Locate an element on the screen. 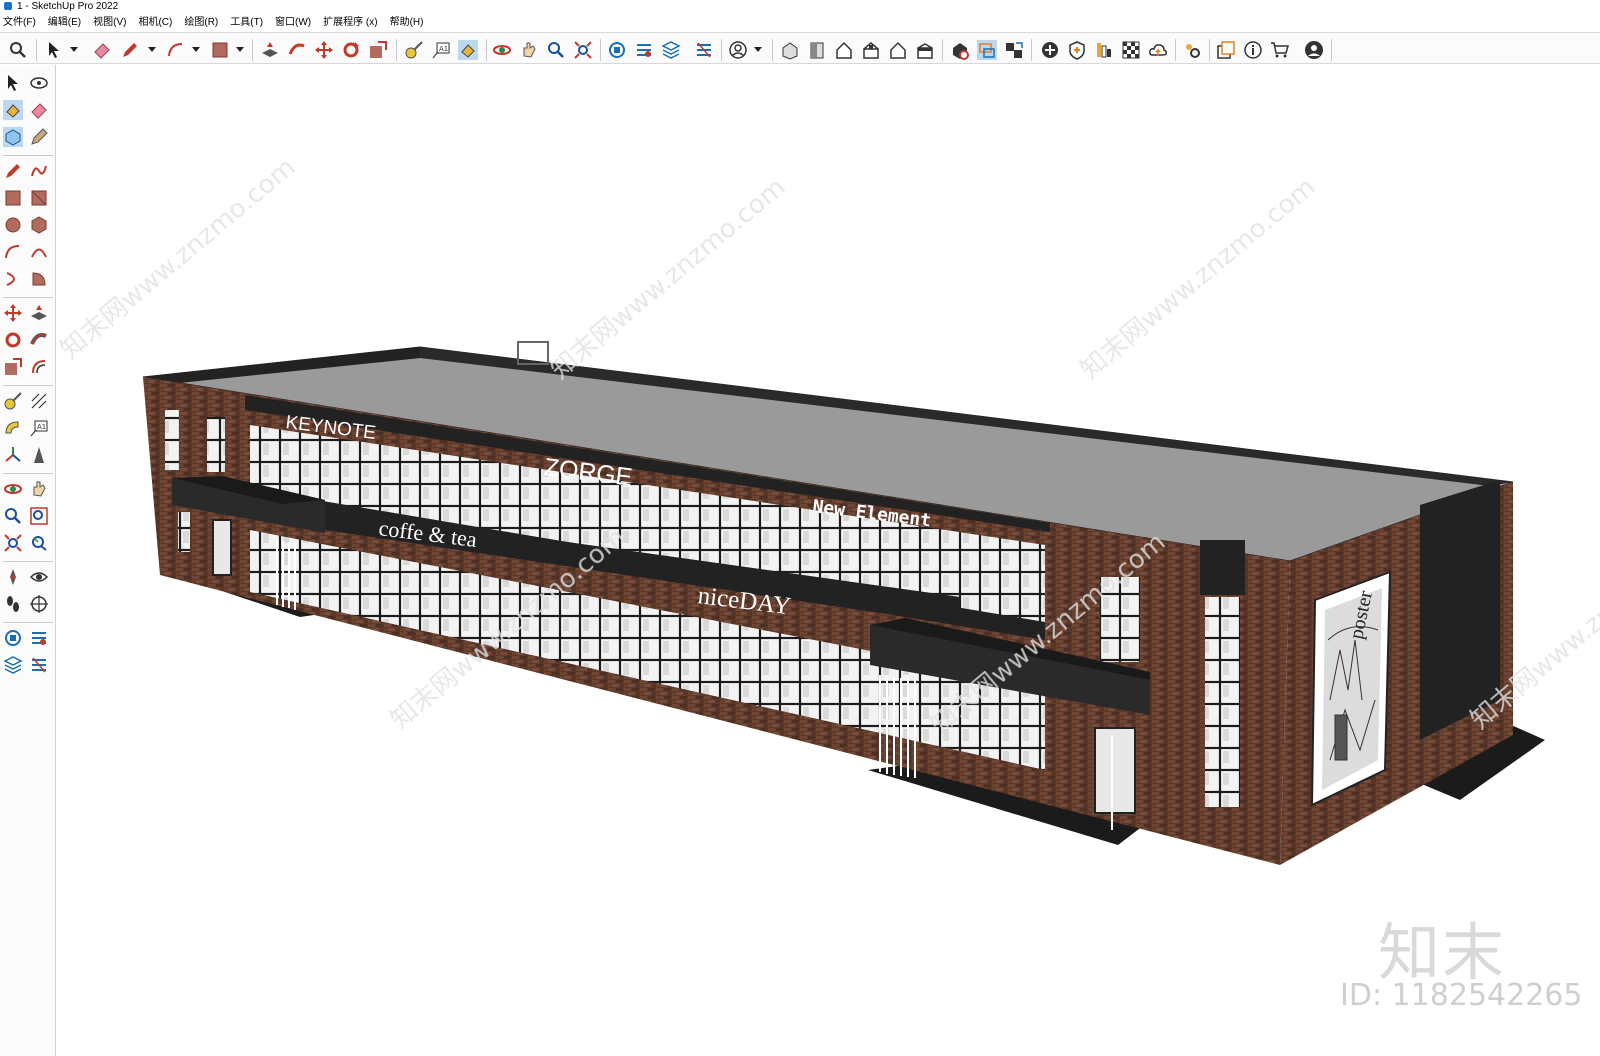 Image resolution: width=1600 pixels, height=1056 pixels. account-icon is located at coordinates (1314, 50).